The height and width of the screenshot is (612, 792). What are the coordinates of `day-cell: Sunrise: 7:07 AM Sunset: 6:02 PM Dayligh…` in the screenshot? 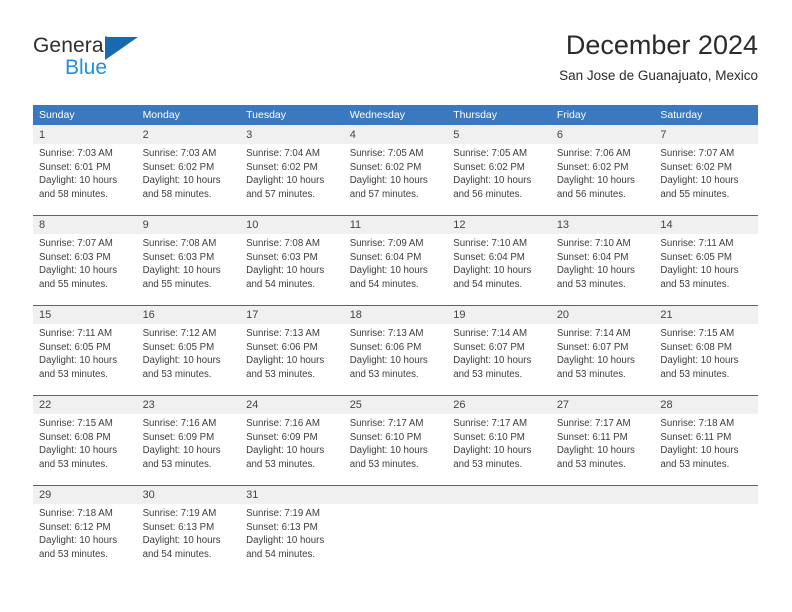 It's located at (706, 179).